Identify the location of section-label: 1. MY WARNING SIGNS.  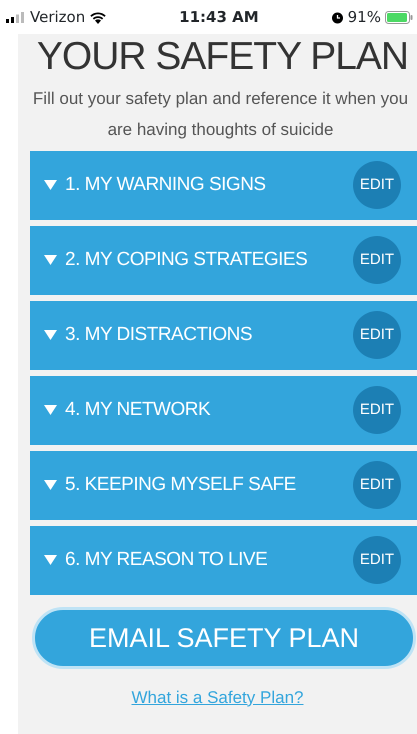
(166, 185).